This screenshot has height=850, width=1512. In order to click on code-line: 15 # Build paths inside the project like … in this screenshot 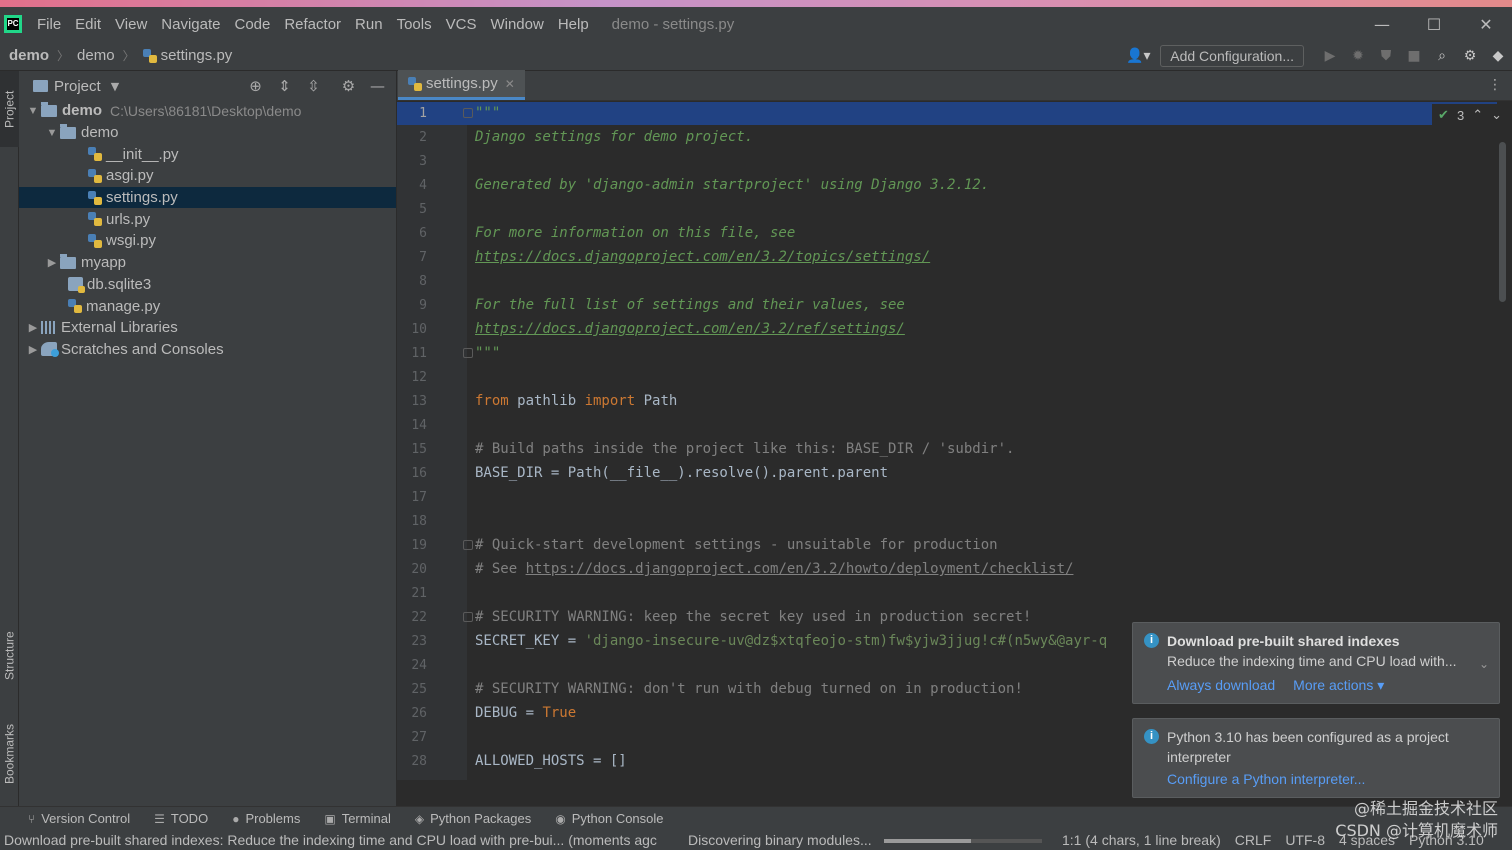, I will do `click(947, 449)`.